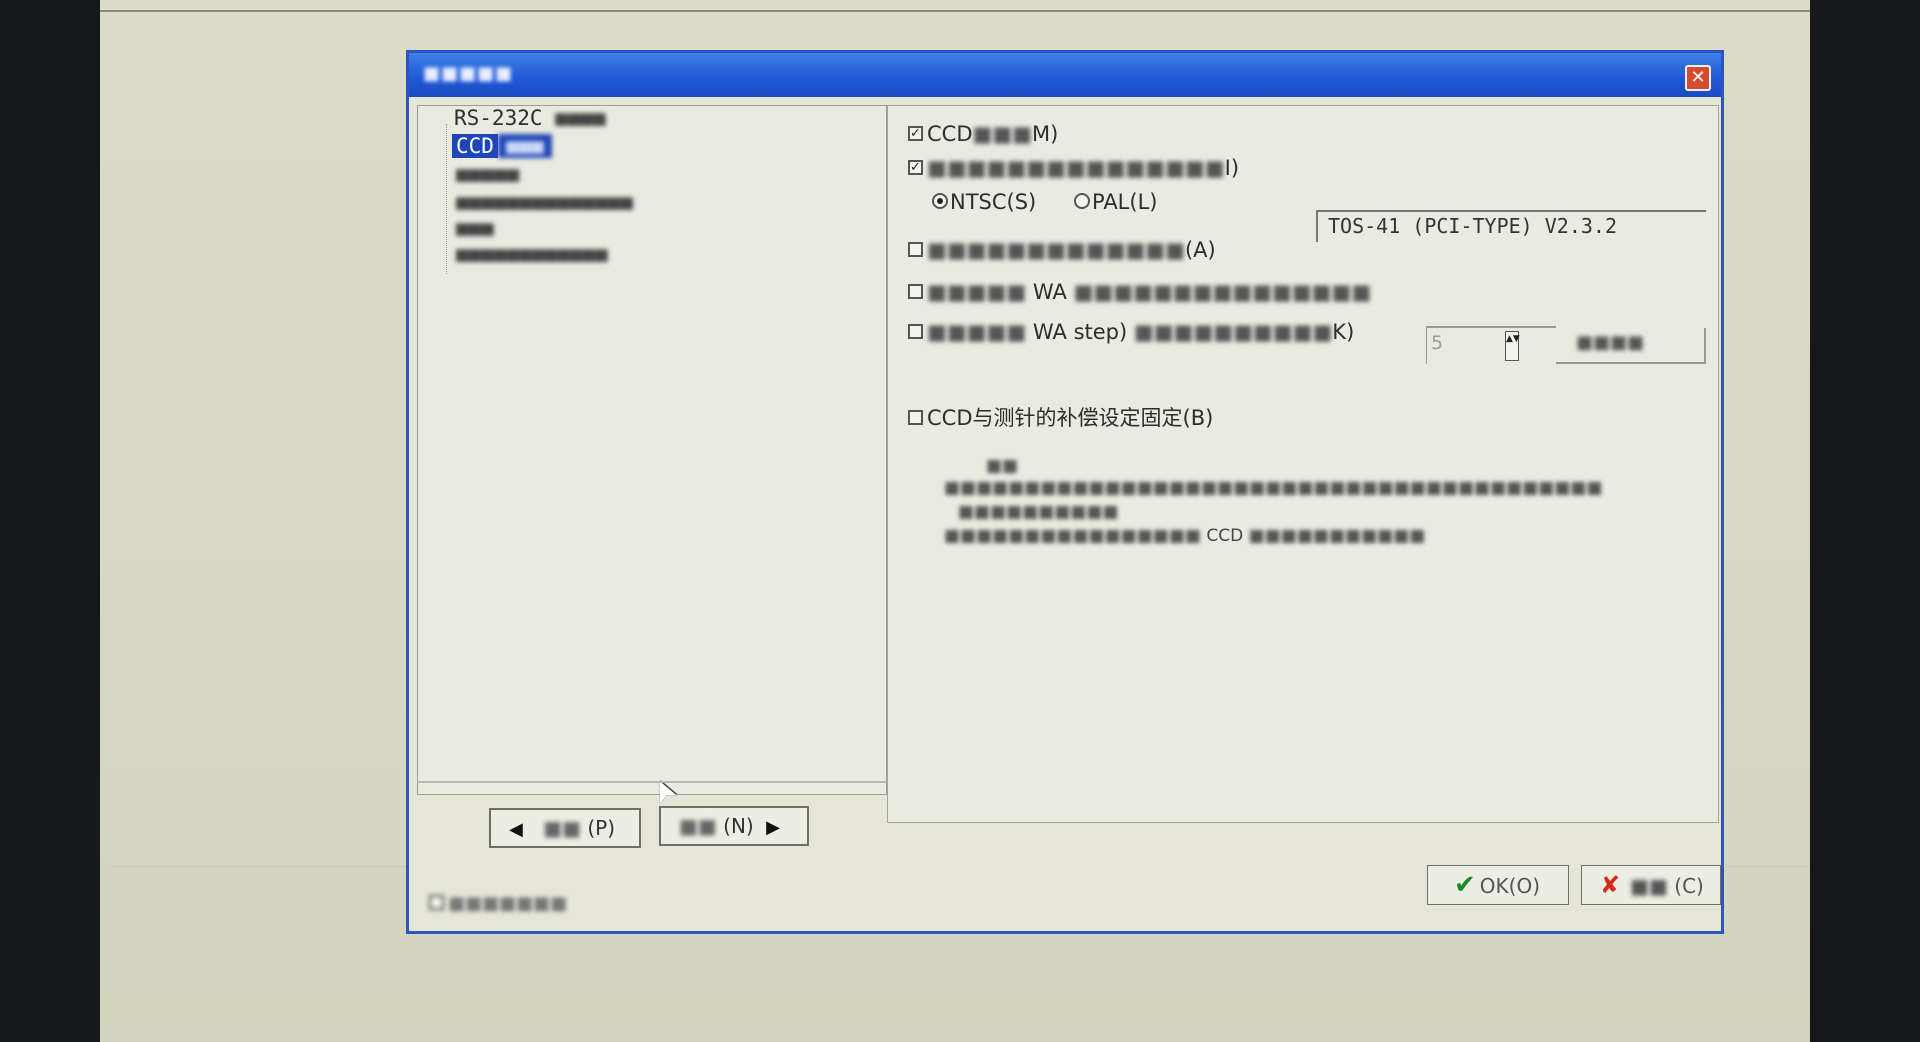  I want to click on close-button: ✕, so click(1698, 78).